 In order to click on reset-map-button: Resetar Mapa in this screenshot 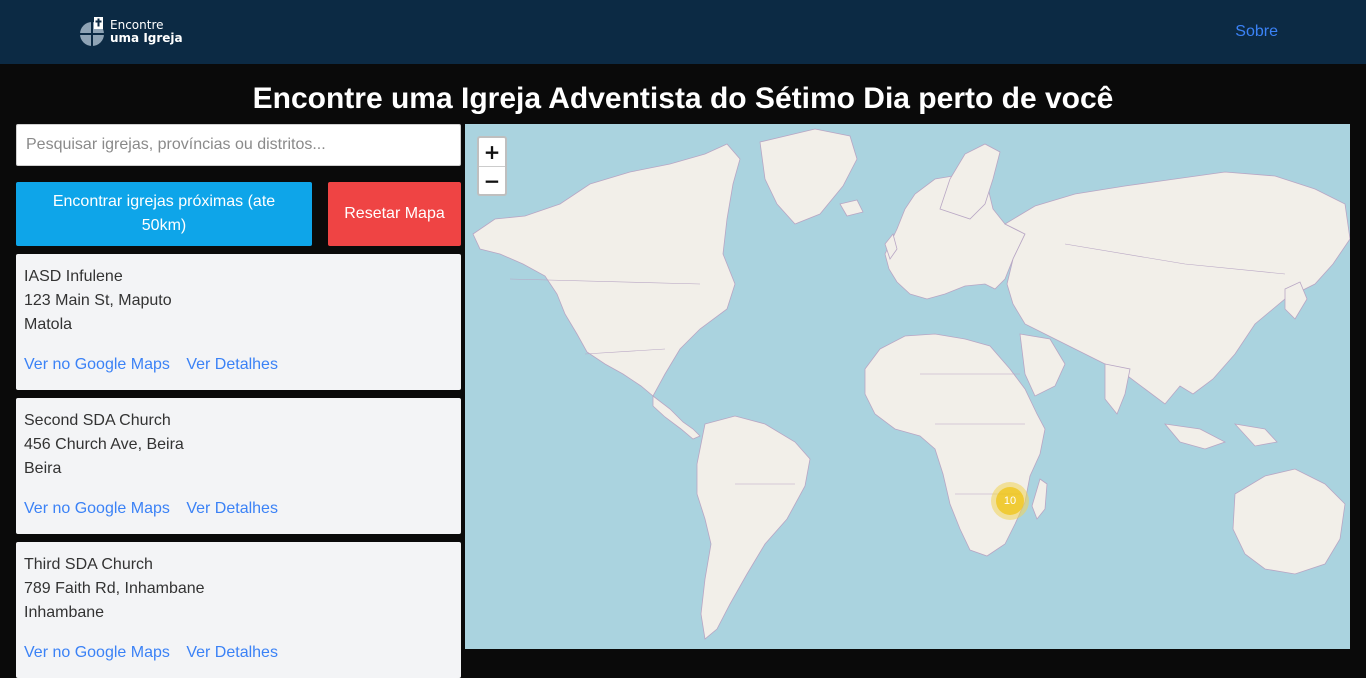, I will do `click(394, 214)`.